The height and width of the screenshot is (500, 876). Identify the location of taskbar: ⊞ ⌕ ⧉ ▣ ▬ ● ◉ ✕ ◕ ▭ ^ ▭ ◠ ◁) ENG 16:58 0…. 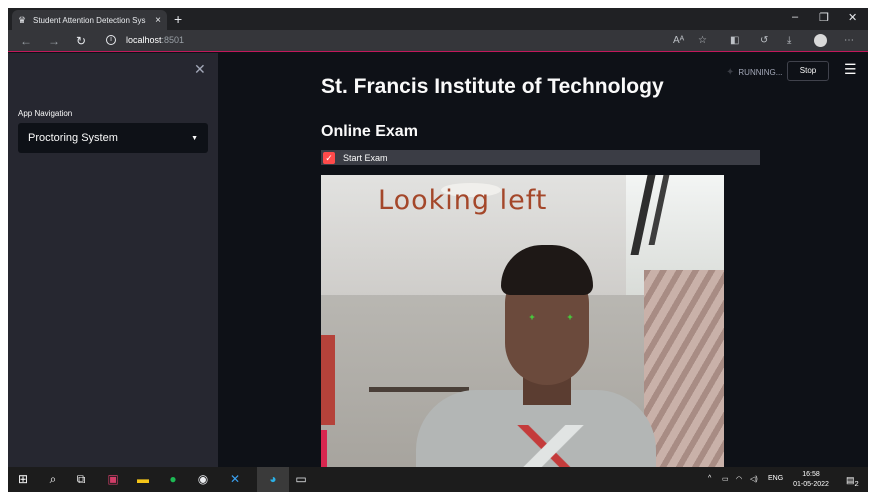
(438, 479).